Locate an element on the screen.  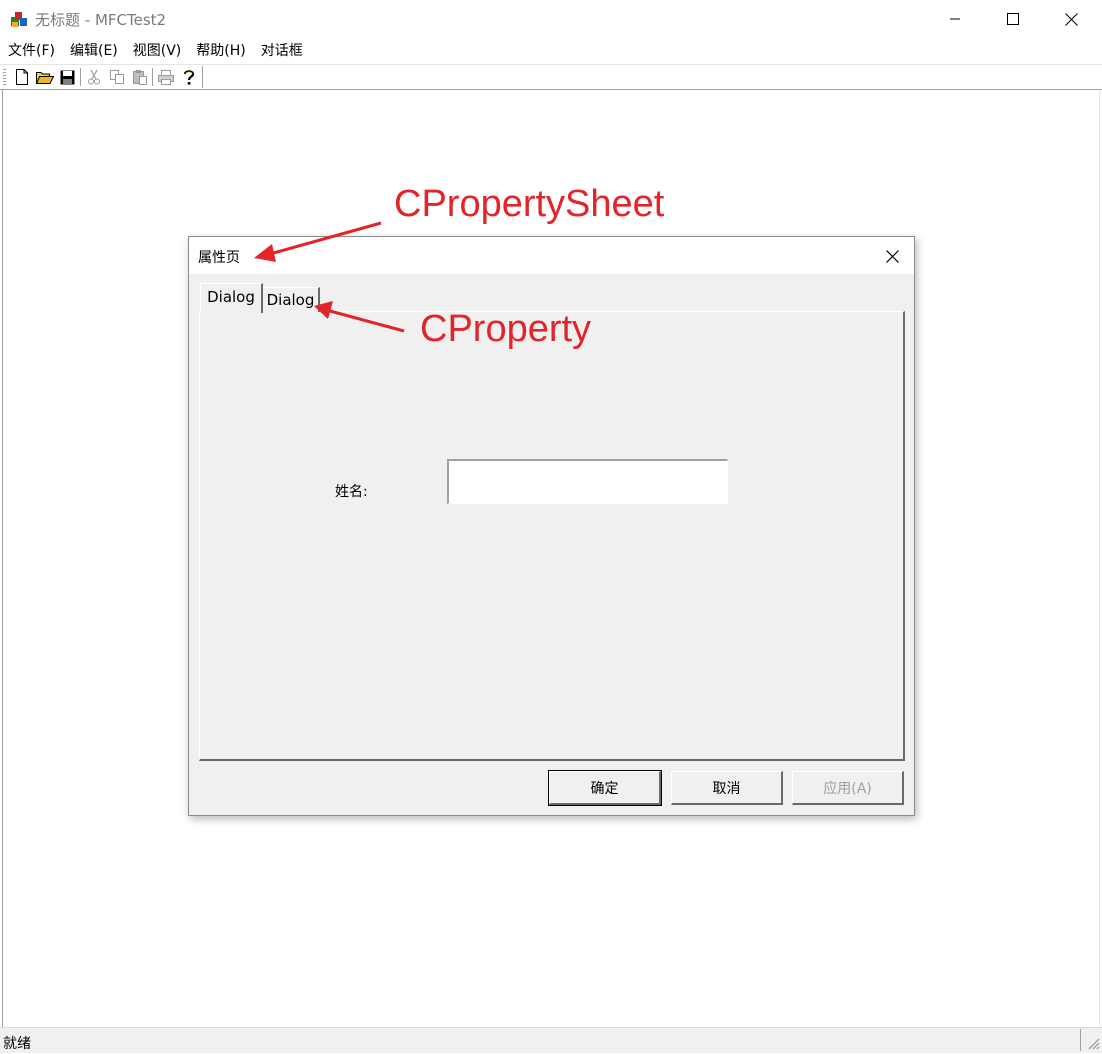
cut-icon is located at coordinates (93, 77).